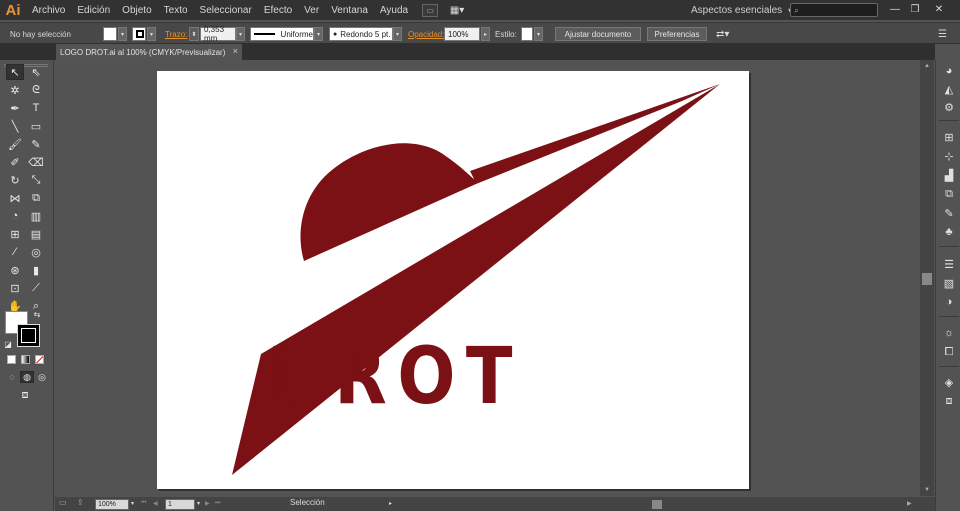 The image size is (960, 511). Describe the element at coordinates (949, 264) in the screenshot. I see `stroke-panel-button: ☰` at that location.